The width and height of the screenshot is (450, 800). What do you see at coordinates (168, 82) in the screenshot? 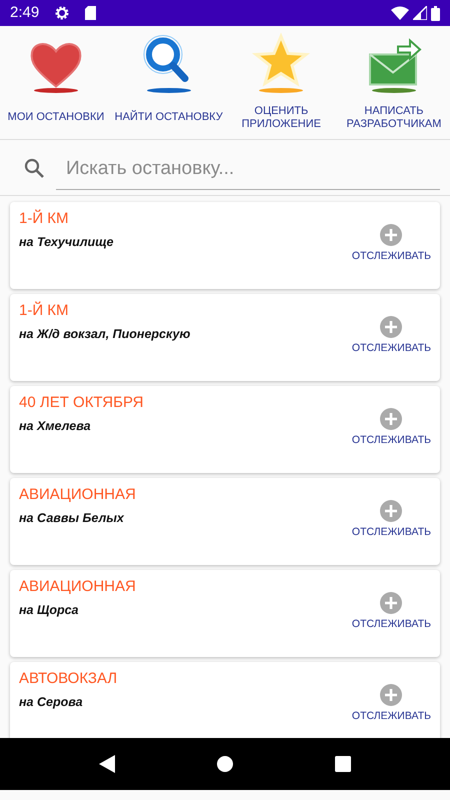
I see `menu-button: НАЙТИ ОСТАНОВКУ` at bounding box center [168, 82].